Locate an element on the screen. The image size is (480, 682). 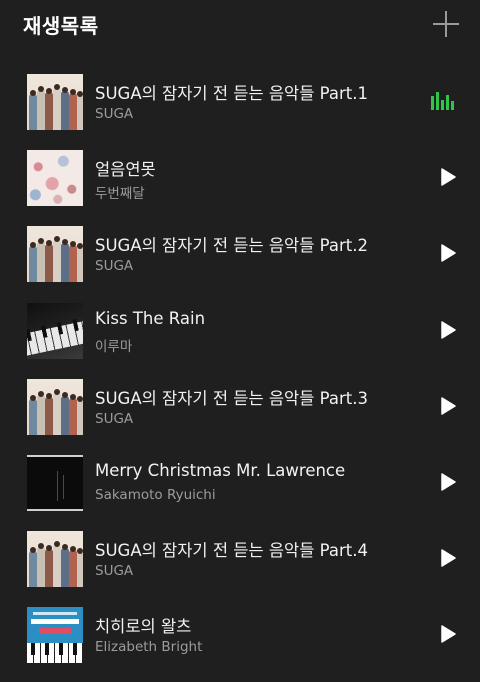
track-artist: 두번째달 is located at coordinates (120, 194).